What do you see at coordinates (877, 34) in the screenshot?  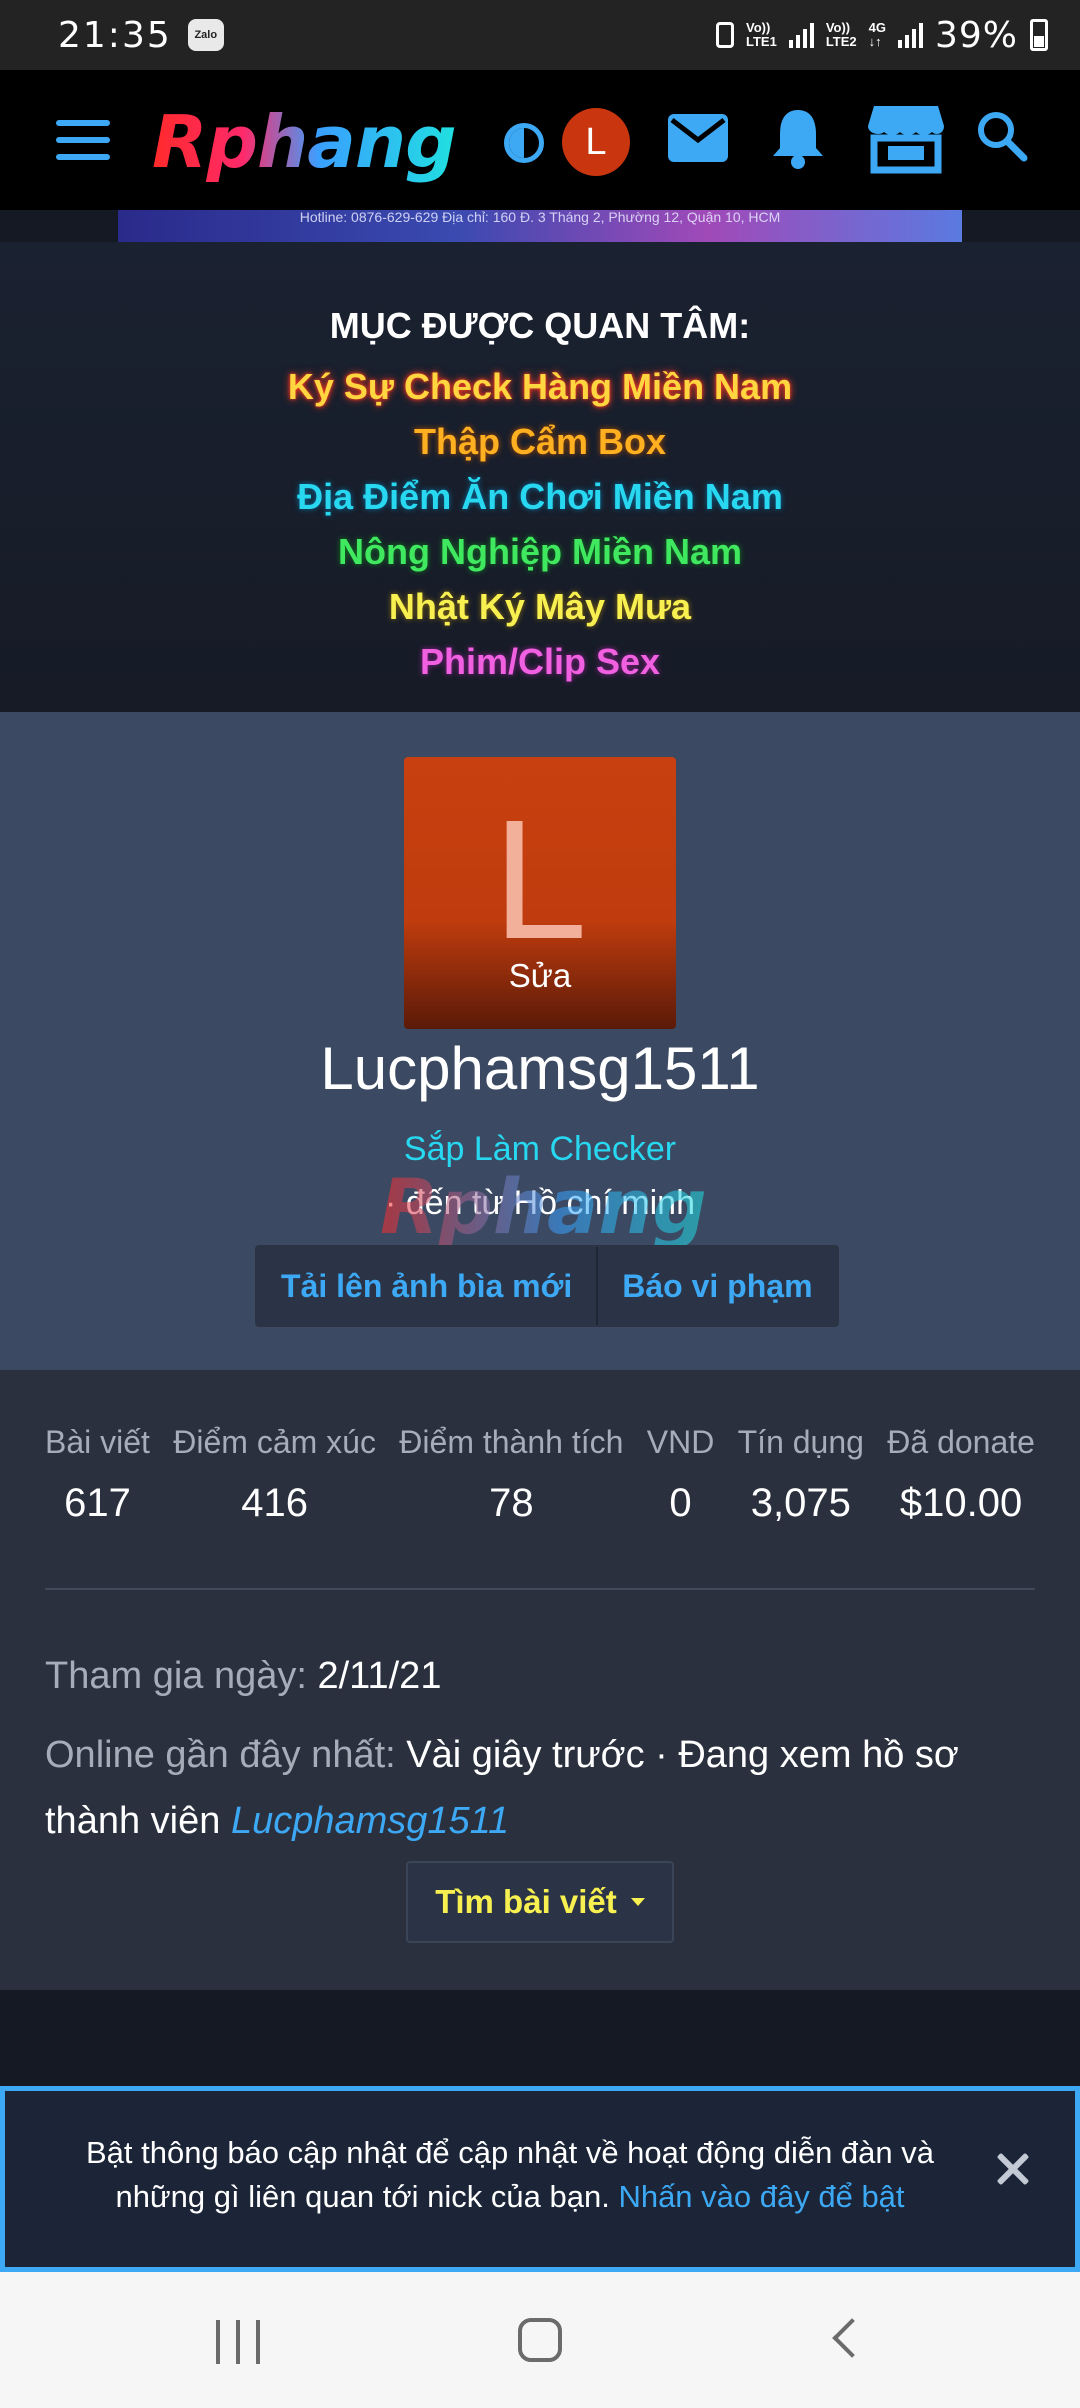 I see `data-type-icon: 4G ↓↑` at bounding box center [877, 34].